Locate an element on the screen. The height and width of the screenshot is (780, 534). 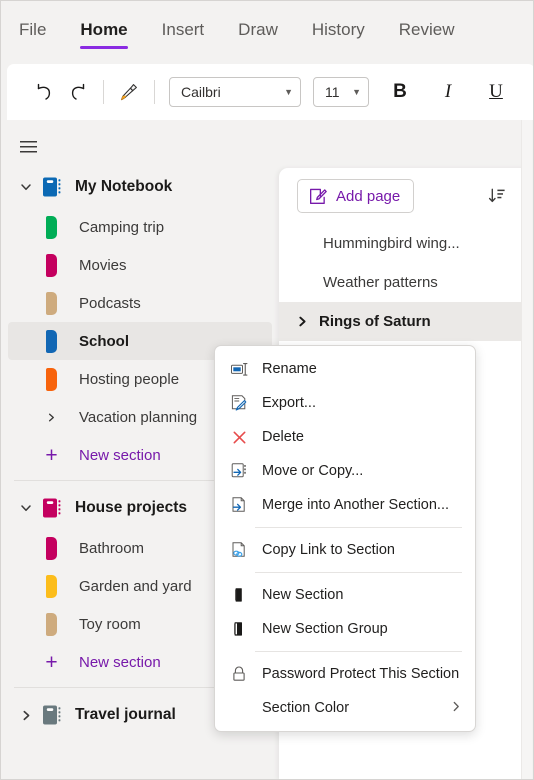
hamburger-menu-icon is located at coordinates (28, 147).